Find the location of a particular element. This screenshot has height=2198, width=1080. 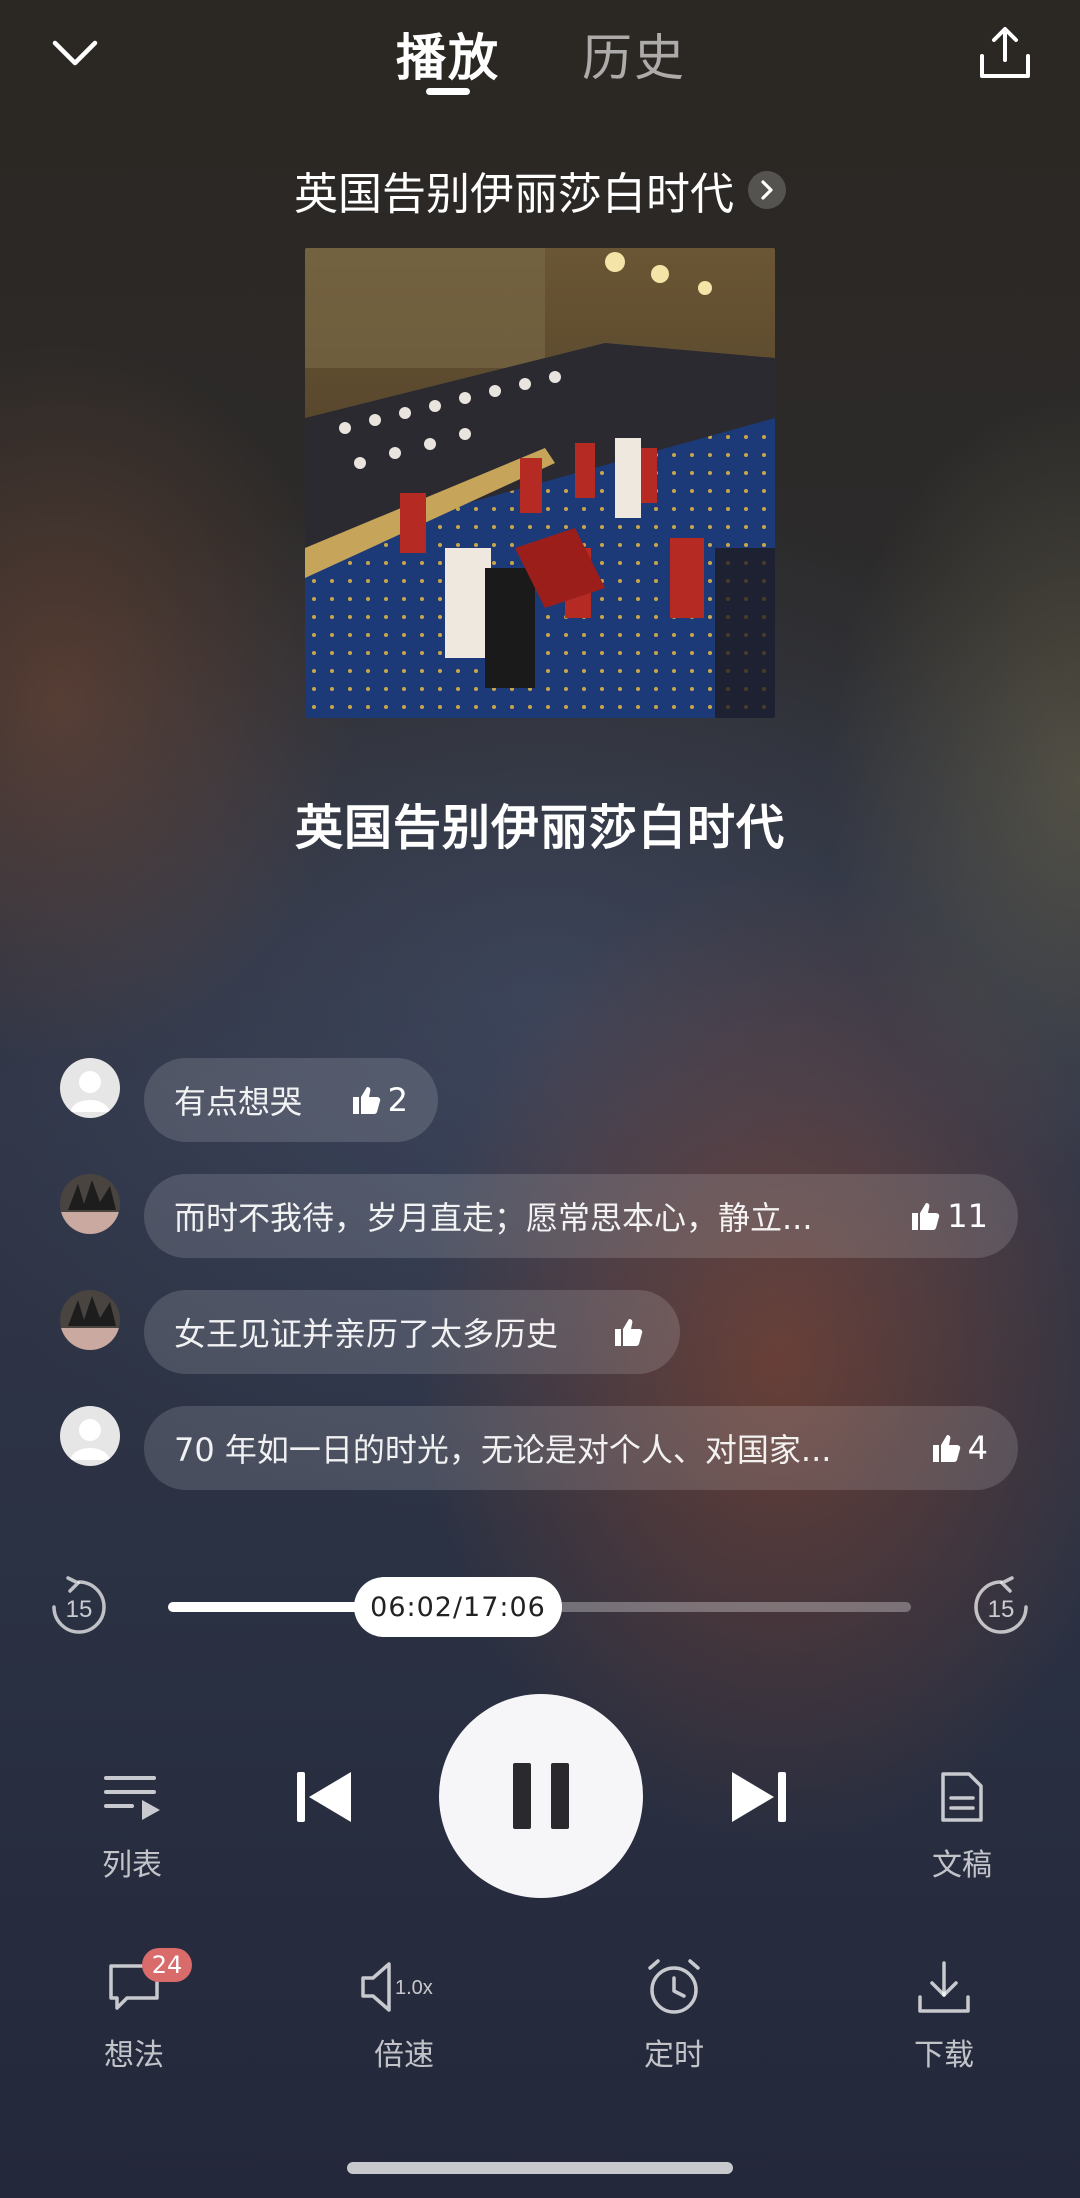

speed-label: 倍速 is located at coordinates (404, 2055).